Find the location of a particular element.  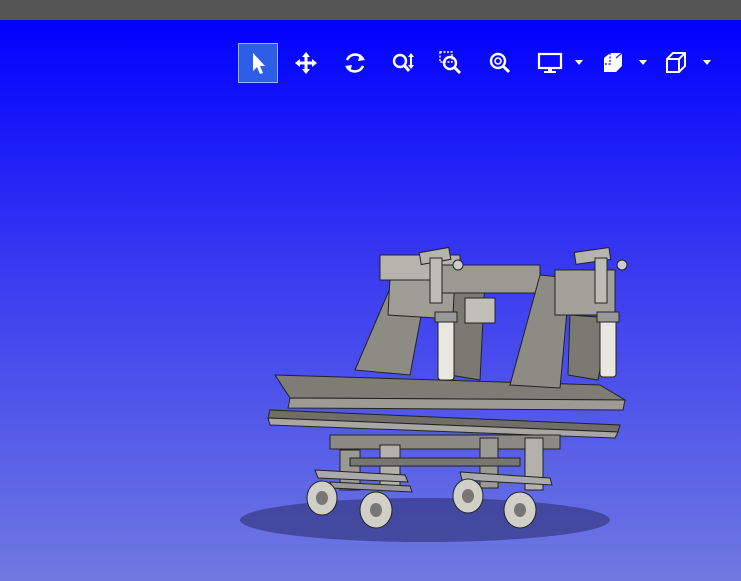

display-mode-tool-button is located at coordinates (550, 63).